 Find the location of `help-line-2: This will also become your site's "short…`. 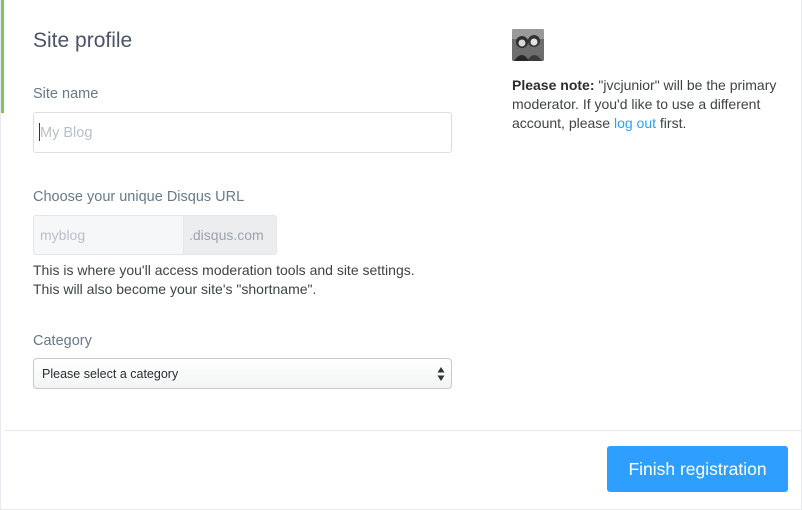

help-line-2: This will also become your site's "short… is located at coordinates (175, 289).